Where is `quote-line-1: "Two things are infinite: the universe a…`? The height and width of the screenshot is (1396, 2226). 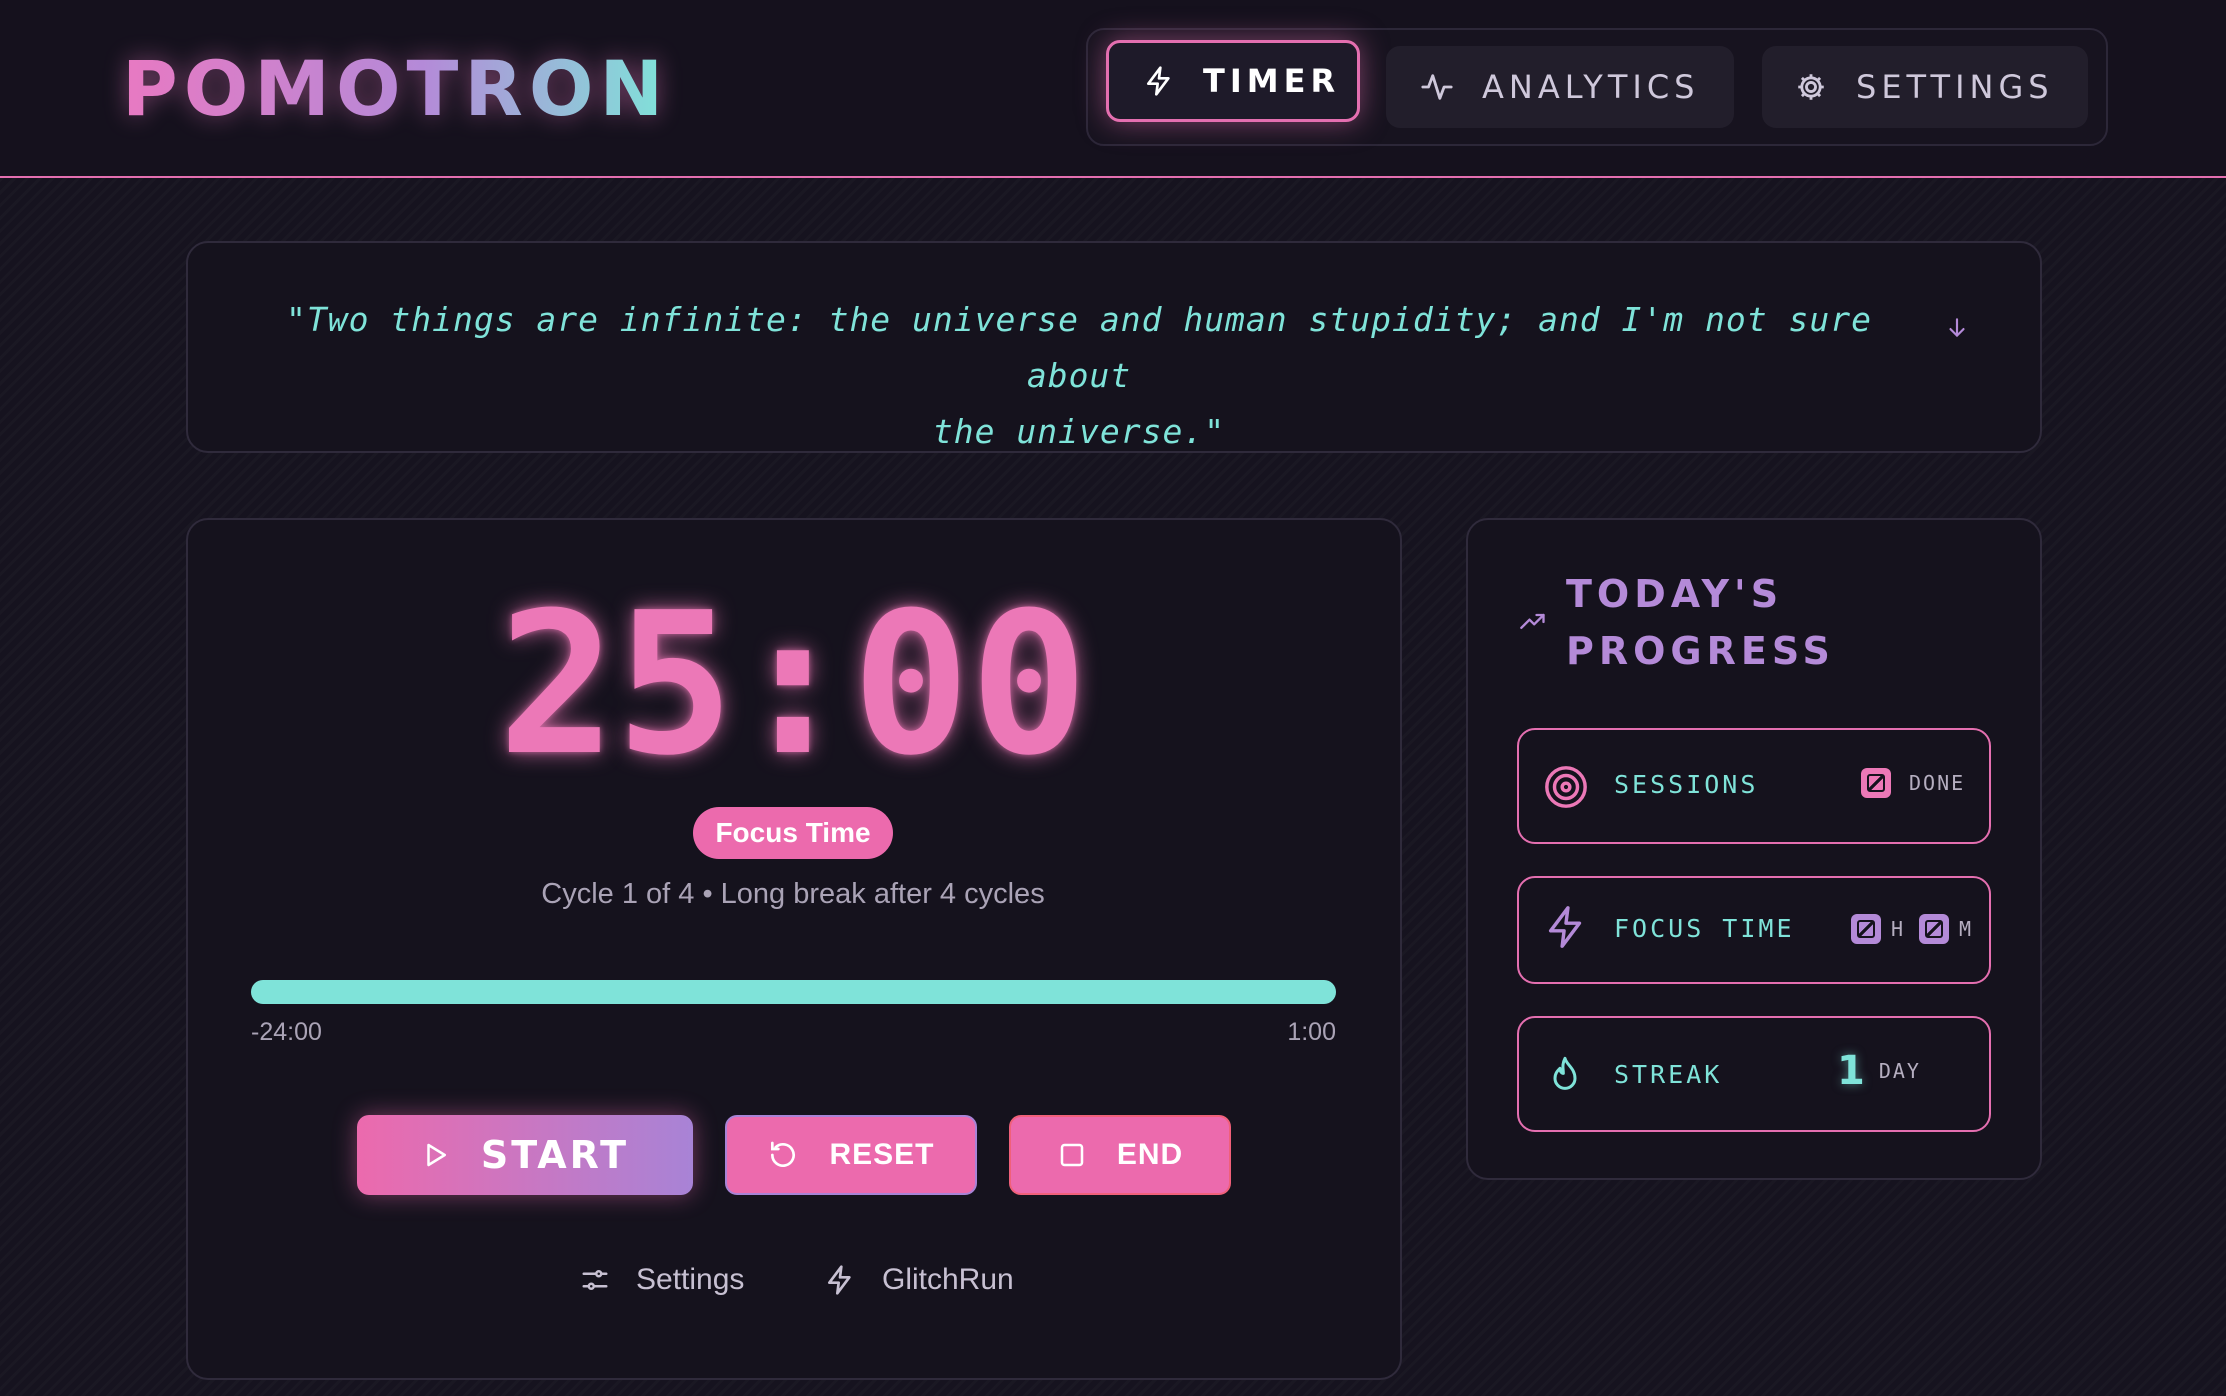
quote-line-1: "Two things are infinite: the universe a… is located at coordinates (1079, 347).